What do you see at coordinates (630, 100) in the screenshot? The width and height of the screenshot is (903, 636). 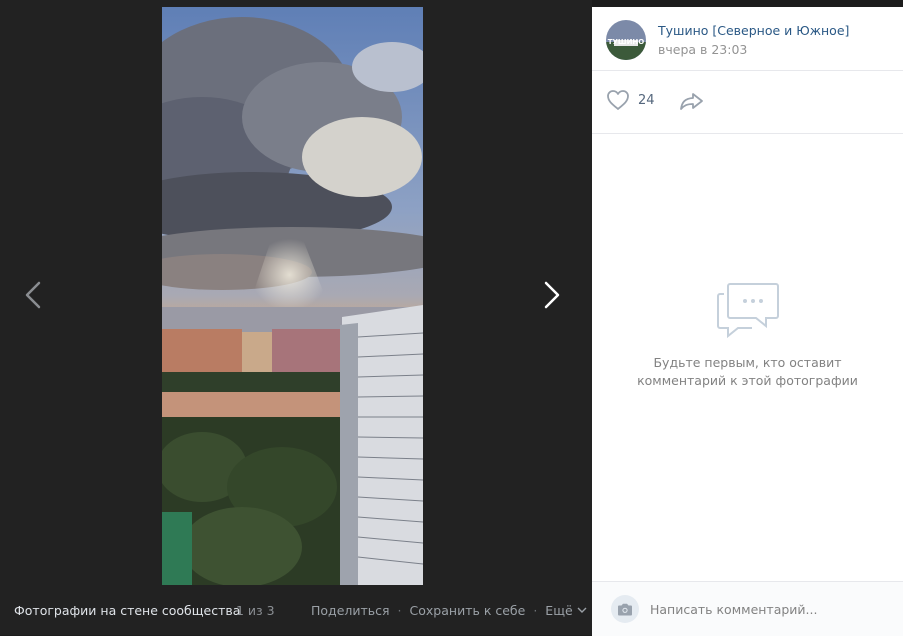 I see `like-button: 24` at bounding box center [630, 100].